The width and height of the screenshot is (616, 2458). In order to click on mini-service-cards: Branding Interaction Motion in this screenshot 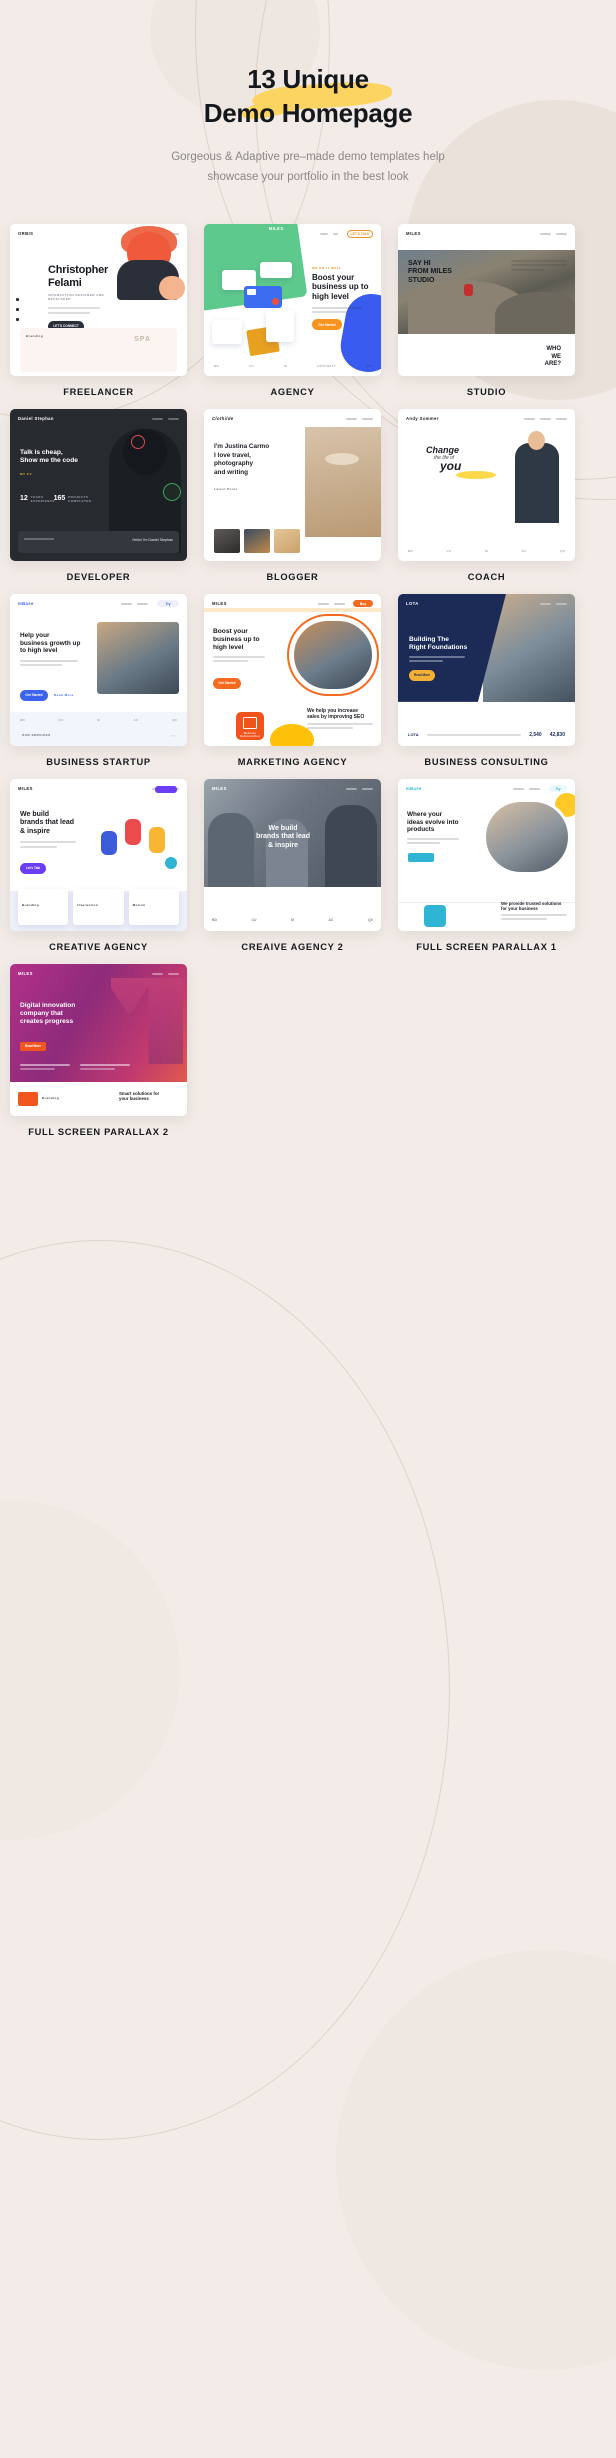, I will do `click(98, 906)`.